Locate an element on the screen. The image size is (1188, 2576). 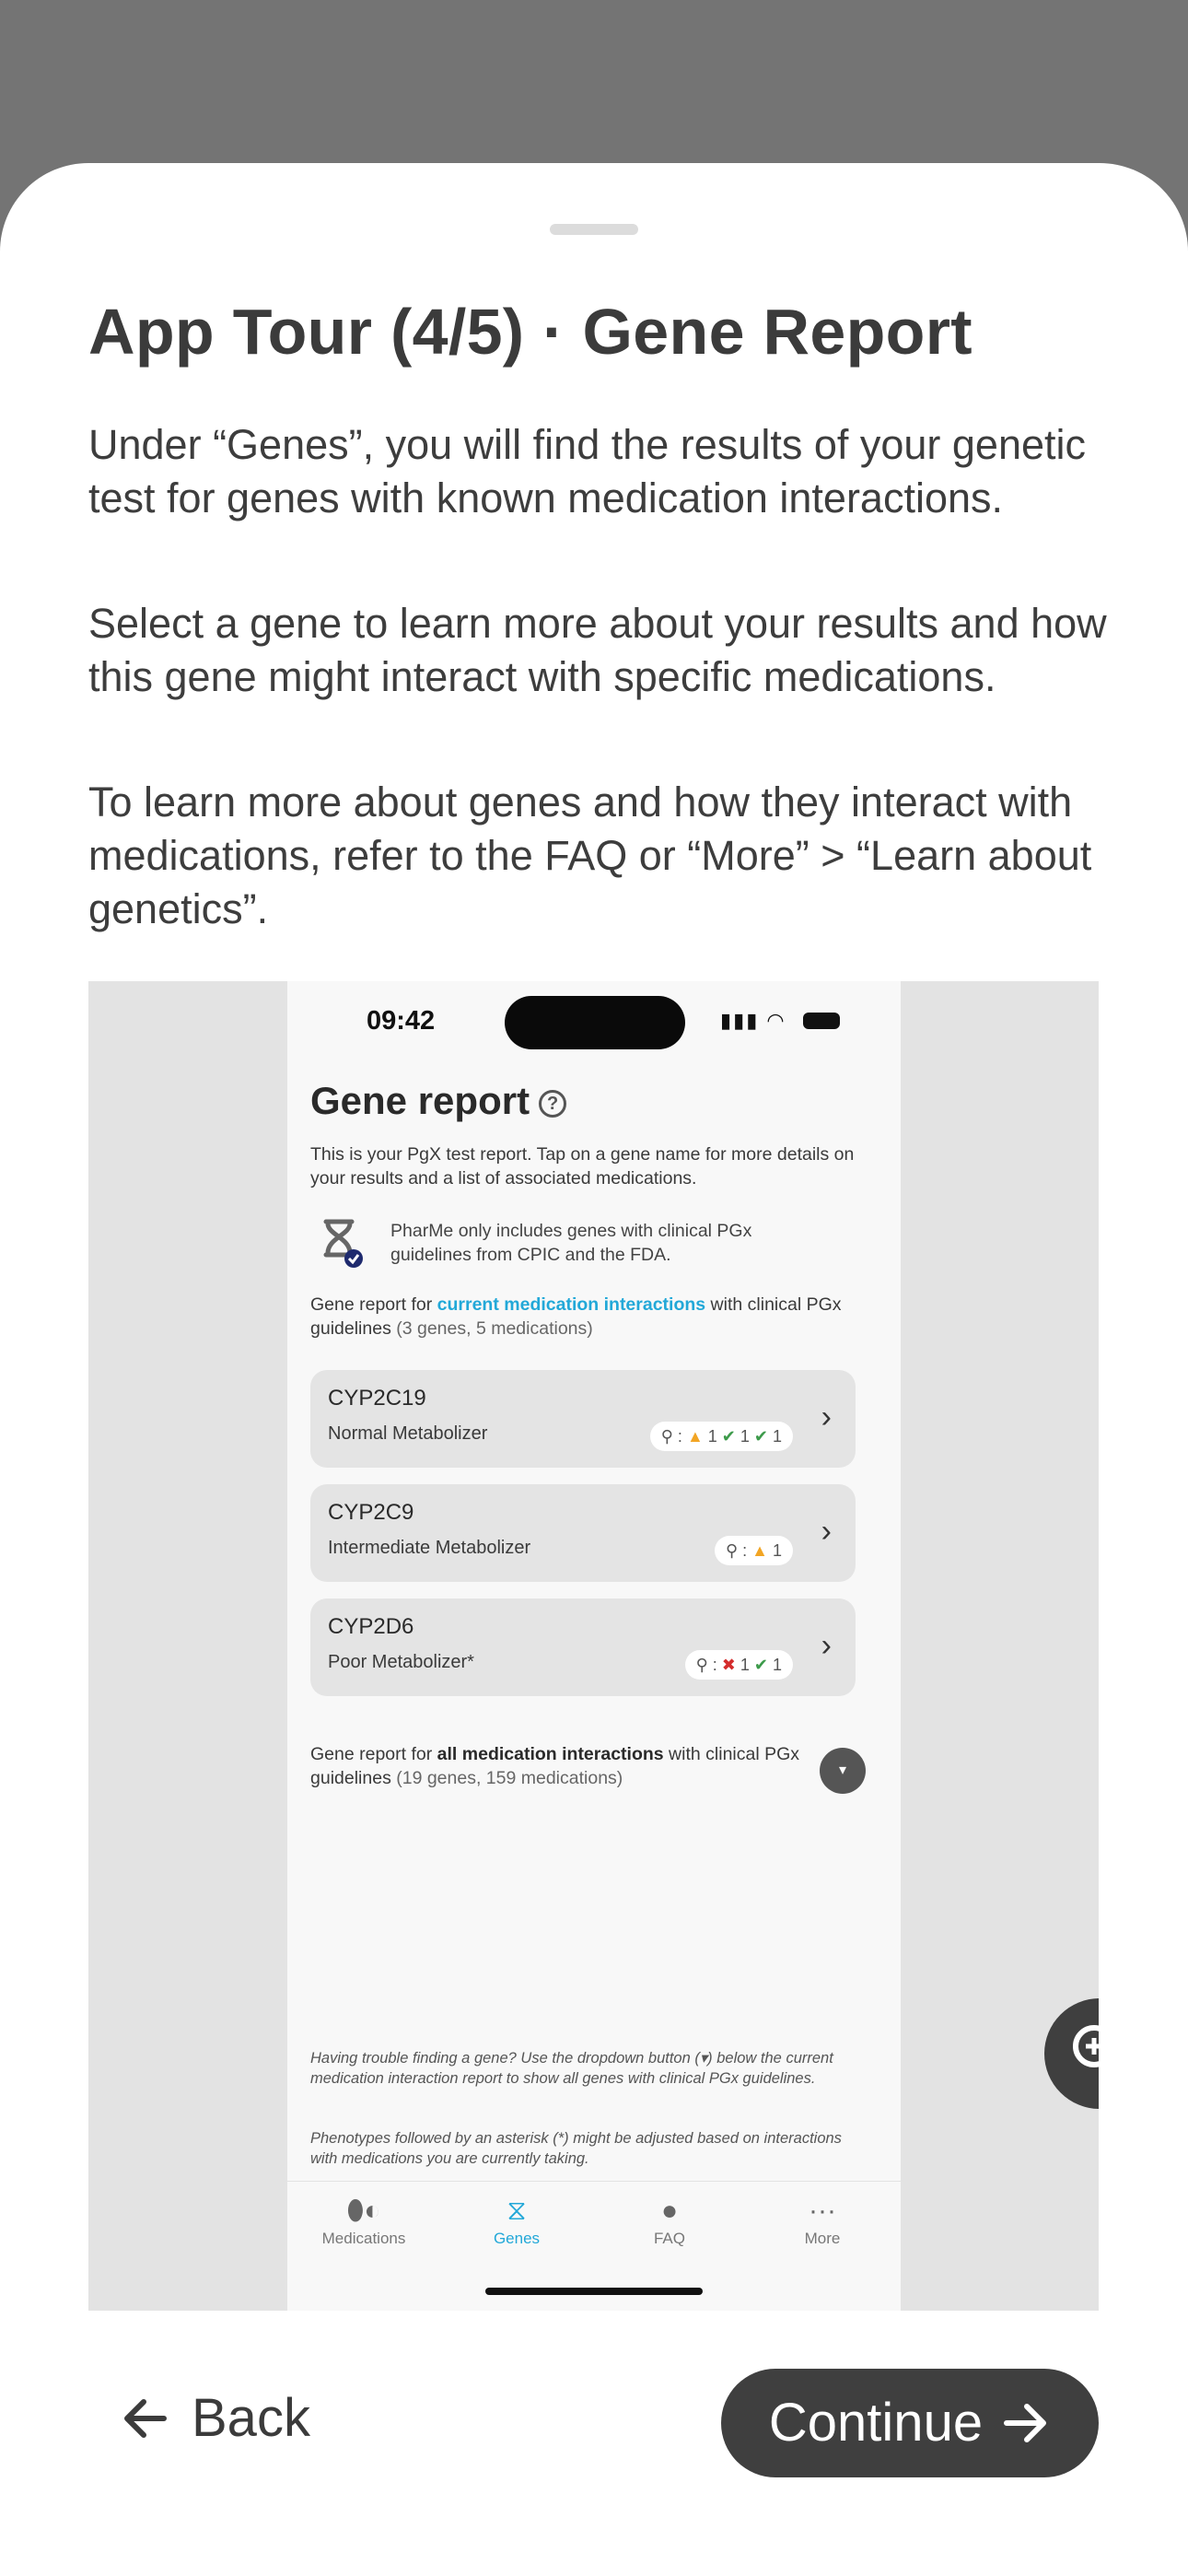
gene-name: CYP2D6 is located at coordinates (371, 1626).